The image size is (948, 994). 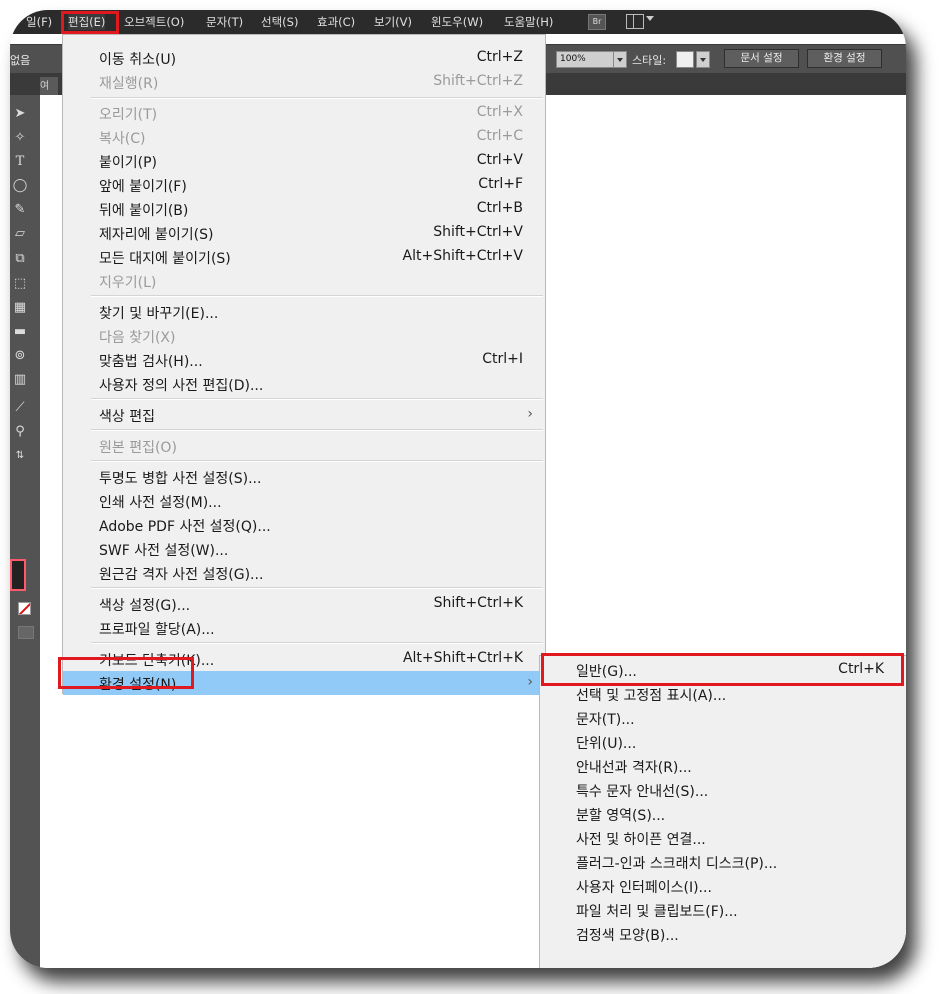 I want to click on menu-item-shortcut: Ctrl+B, so click(x=499, y=208).